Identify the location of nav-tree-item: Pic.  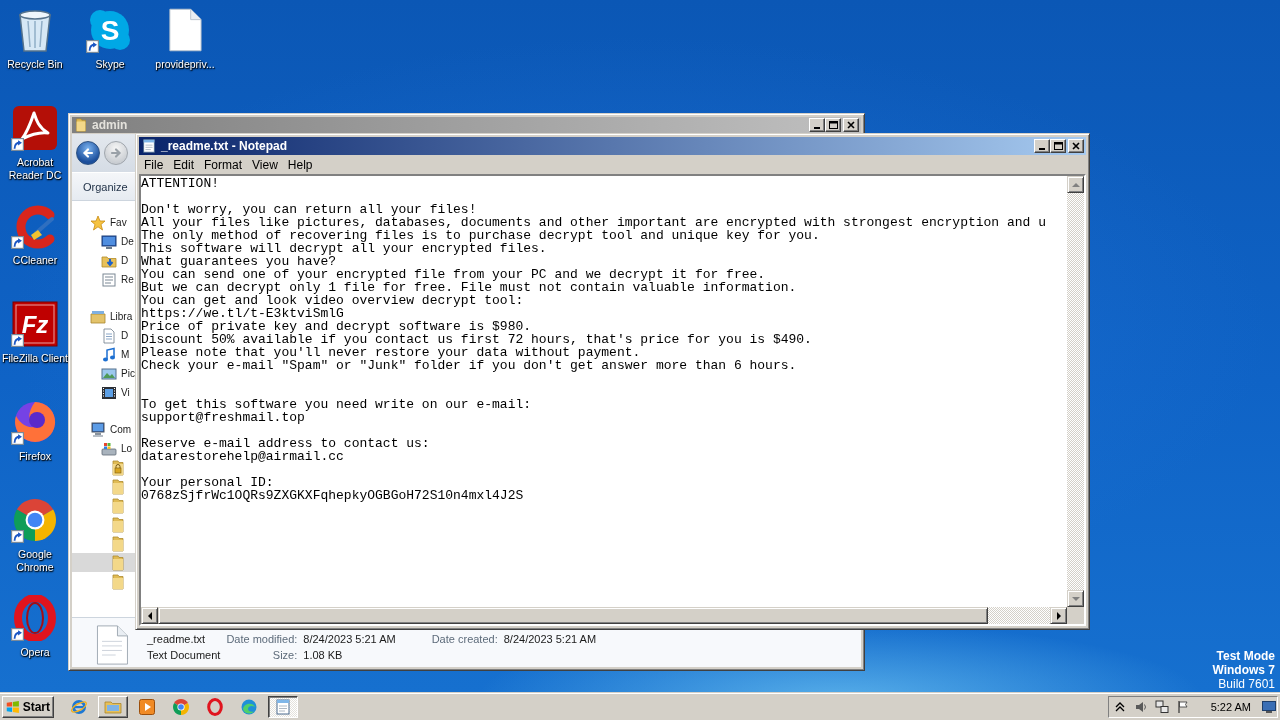
(103, 373).